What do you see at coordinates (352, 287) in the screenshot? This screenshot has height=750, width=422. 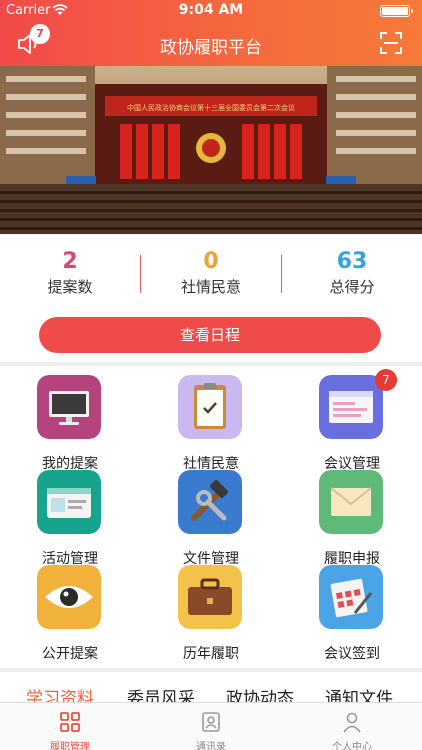 I see `stat-label: 总得分` at bounding box center [352, 287].